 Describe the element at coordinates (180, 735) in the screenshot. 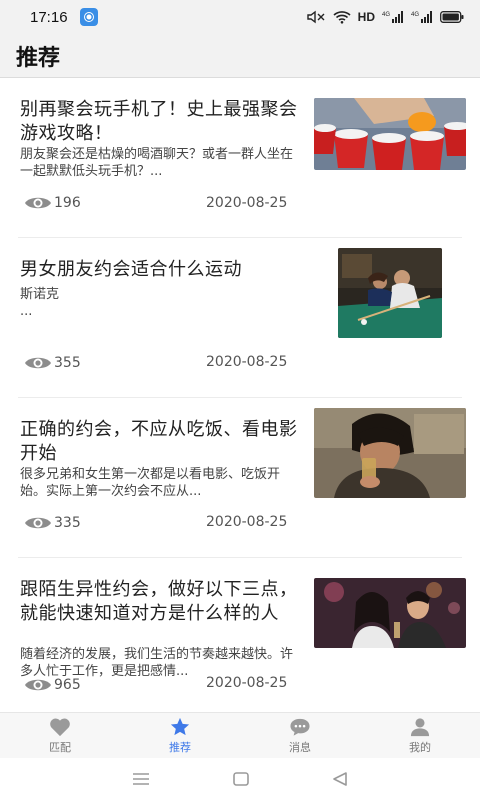

I see `tab-recommend: 推荐` at that location.